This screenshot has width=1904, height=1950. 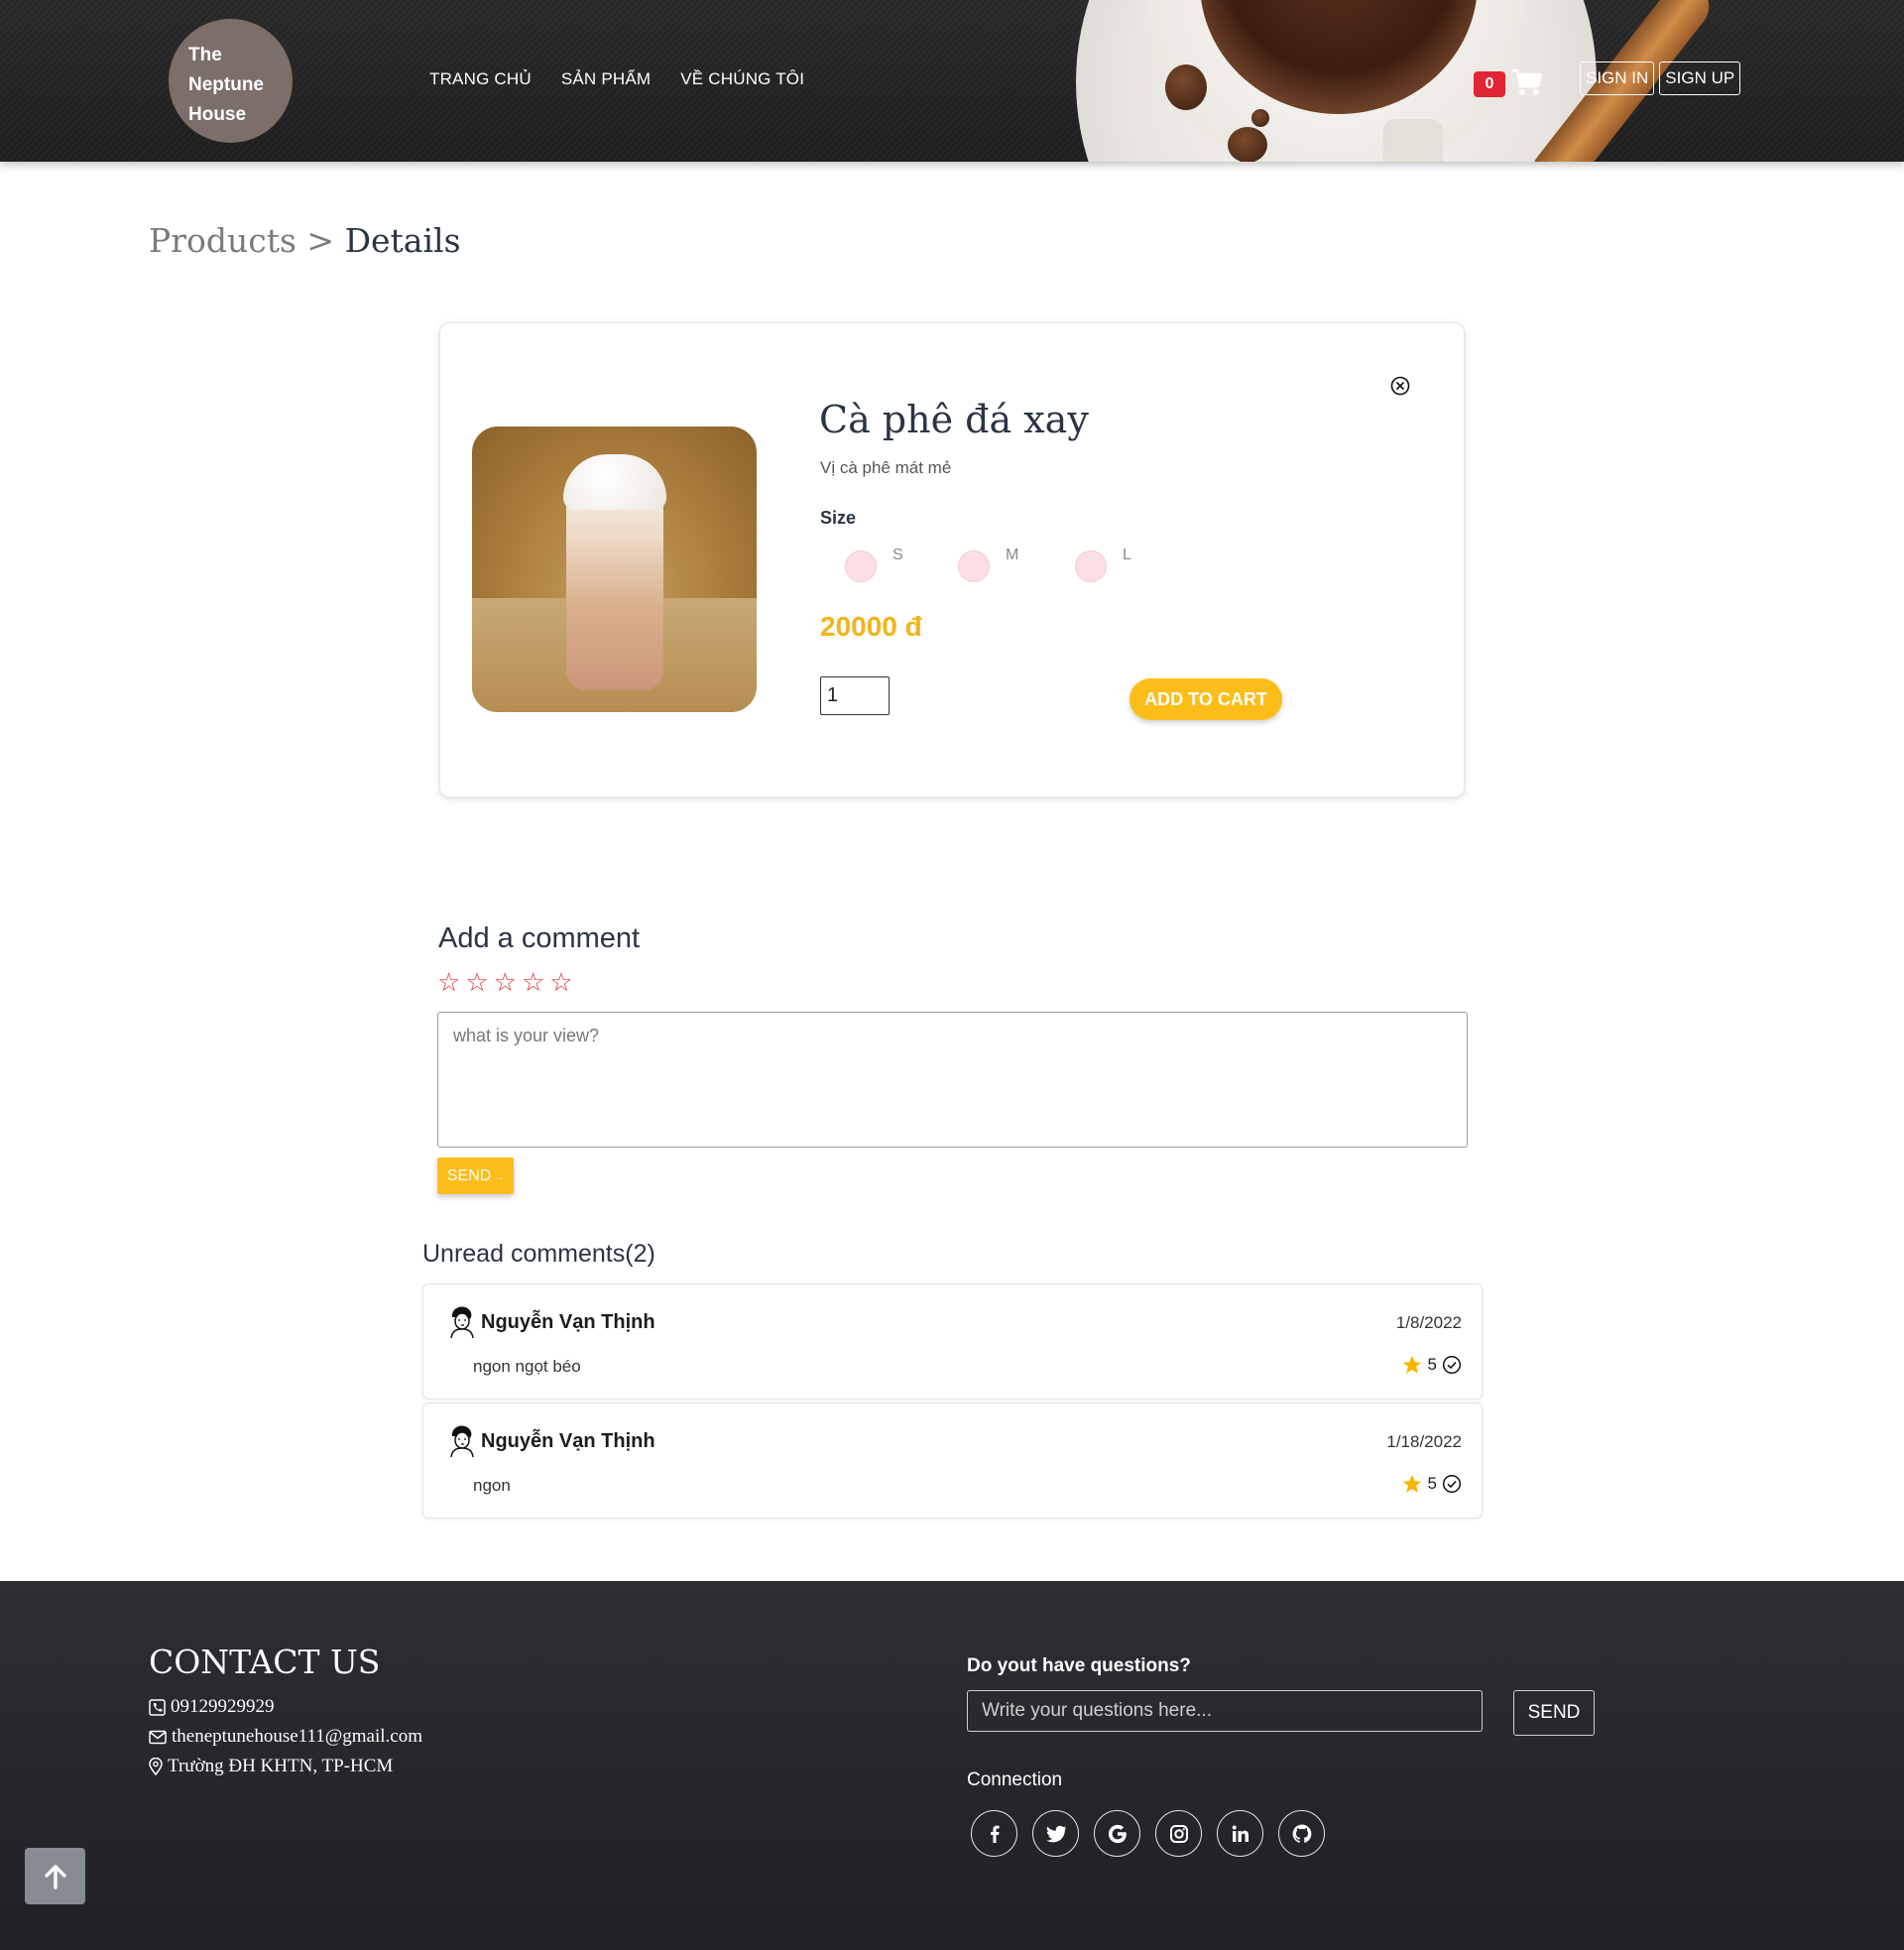 I want to click on arrow-up-icon, so click(x=55, y=1877).